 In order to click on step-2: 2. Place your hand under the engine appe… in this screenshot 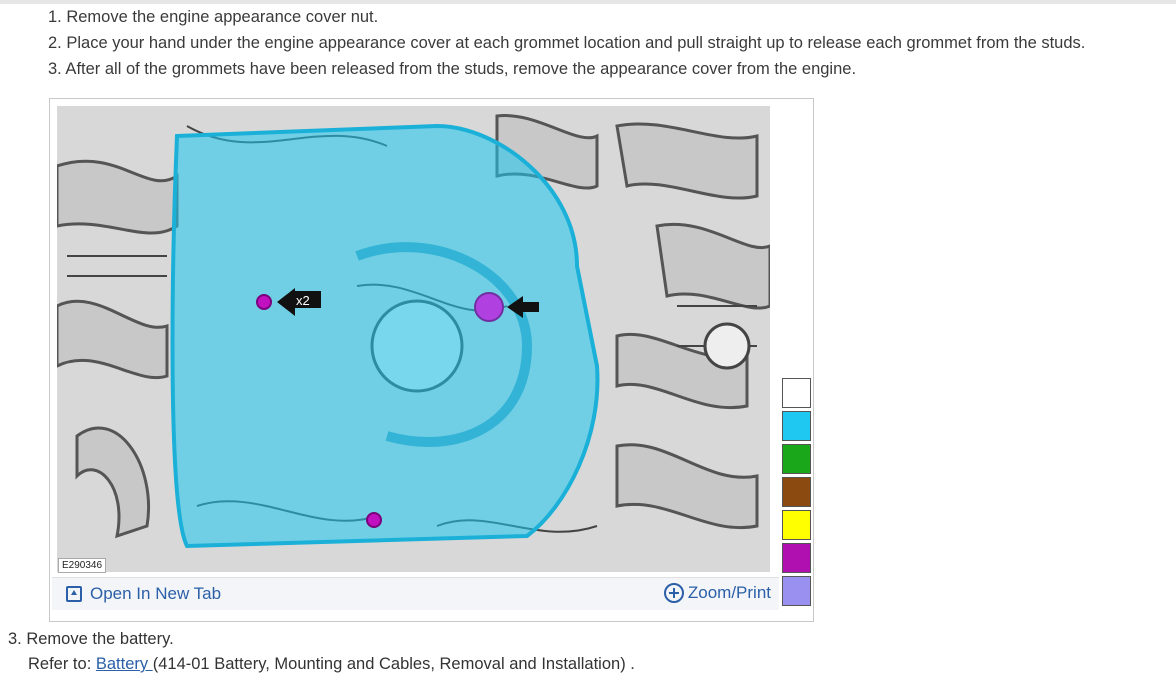, I will do `click(567, 43)`.